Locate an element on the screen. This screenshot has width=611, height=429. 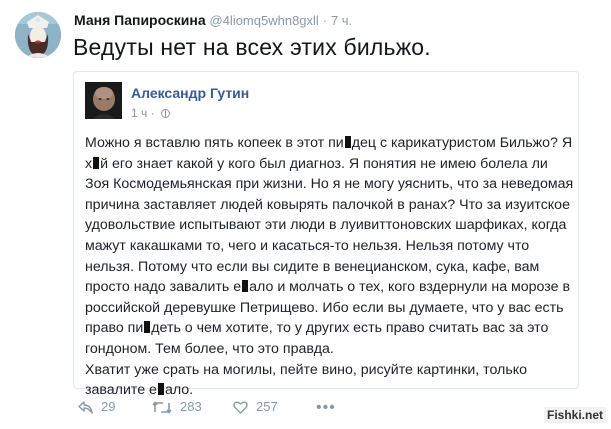
retweet-icon is located at coordinates (162, 407).